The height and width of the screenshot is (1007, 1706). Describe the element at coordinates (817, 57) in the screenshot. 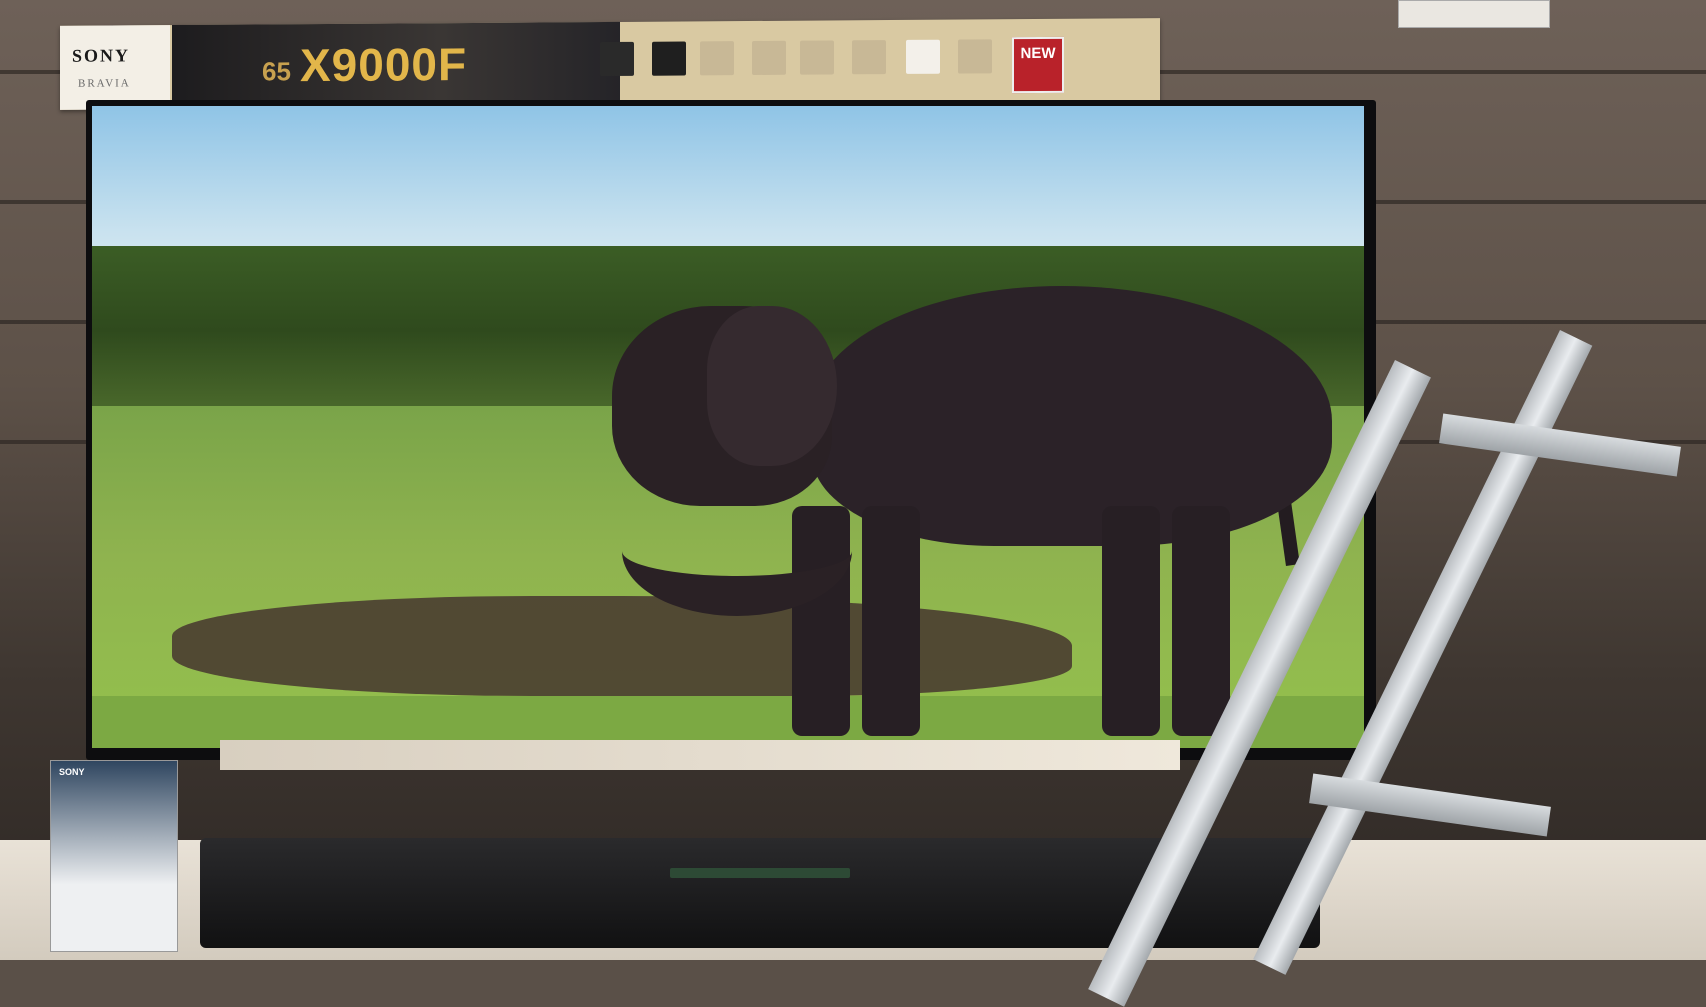

I see `color-icon` at that location.